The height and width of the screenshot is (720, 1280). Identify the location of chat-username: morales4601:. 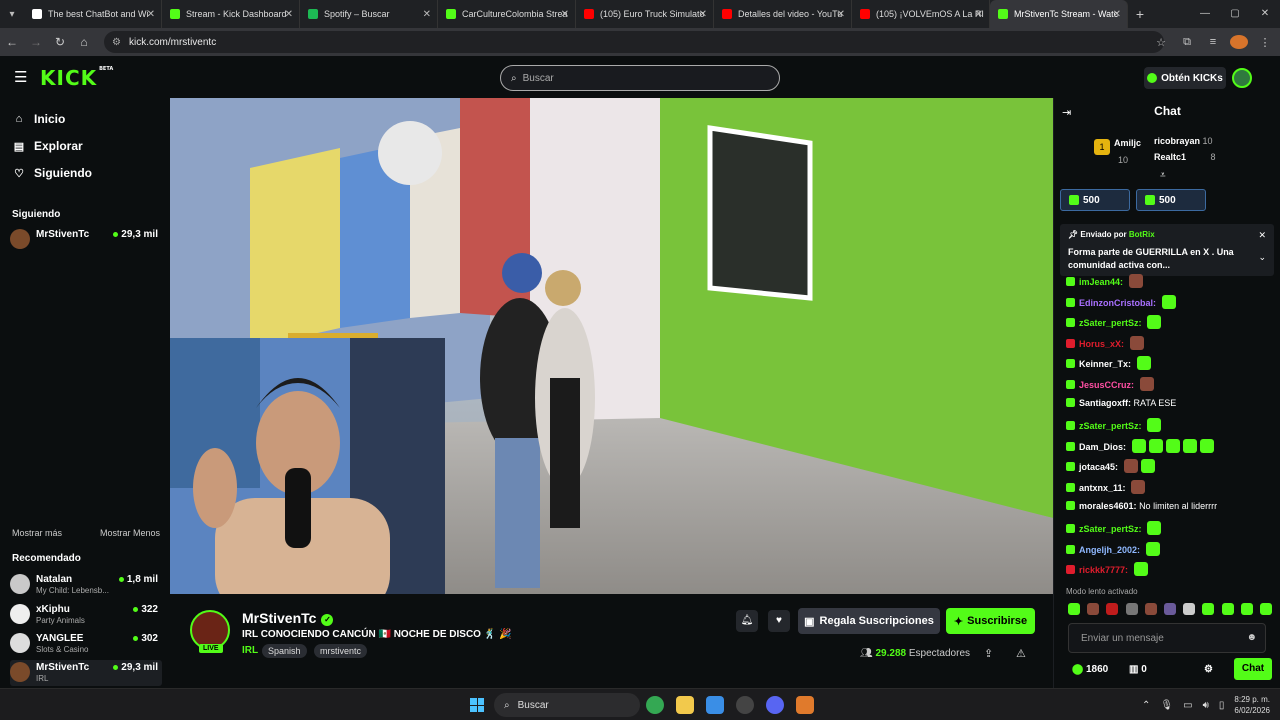
(1108, 506).